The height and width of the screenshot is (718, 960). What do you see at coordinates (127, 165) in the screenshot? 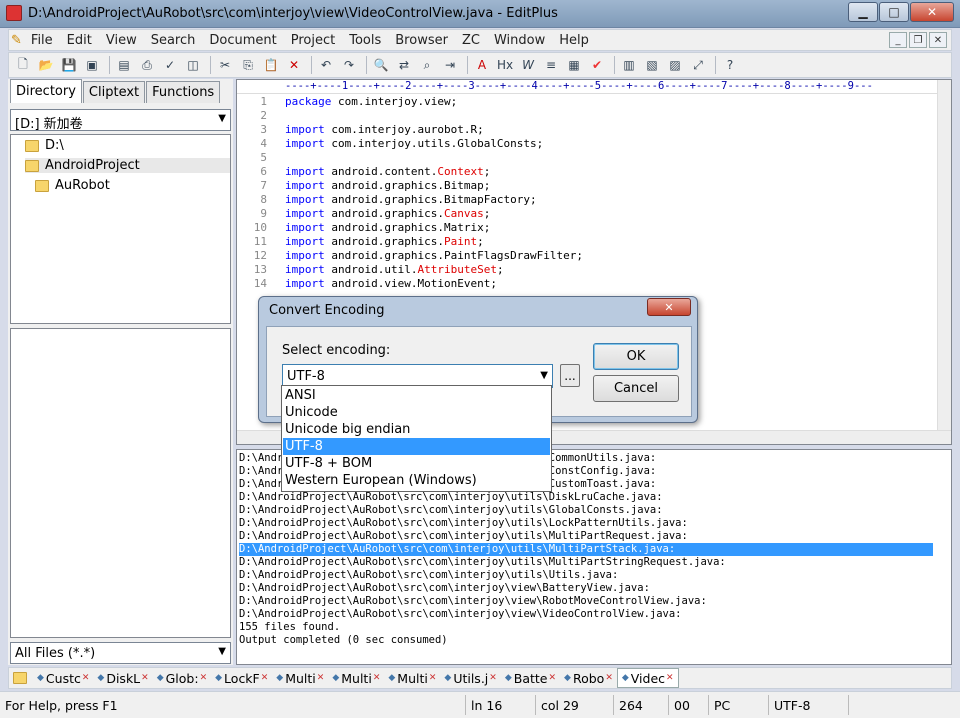
I see `tree-item-androidproject: AndroidProject` at bounding box center [127, 165].